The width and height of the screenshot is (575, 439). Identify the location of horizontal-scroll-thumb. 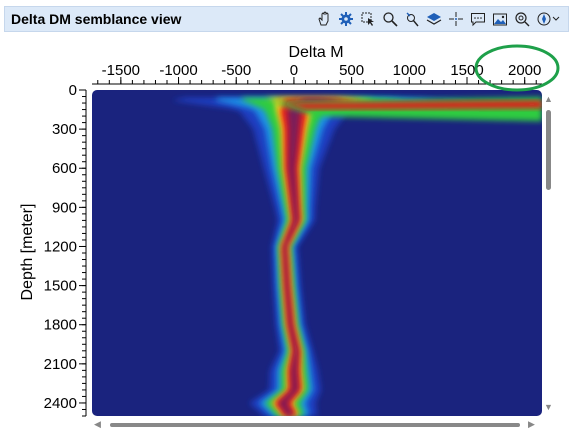
(315, 425).